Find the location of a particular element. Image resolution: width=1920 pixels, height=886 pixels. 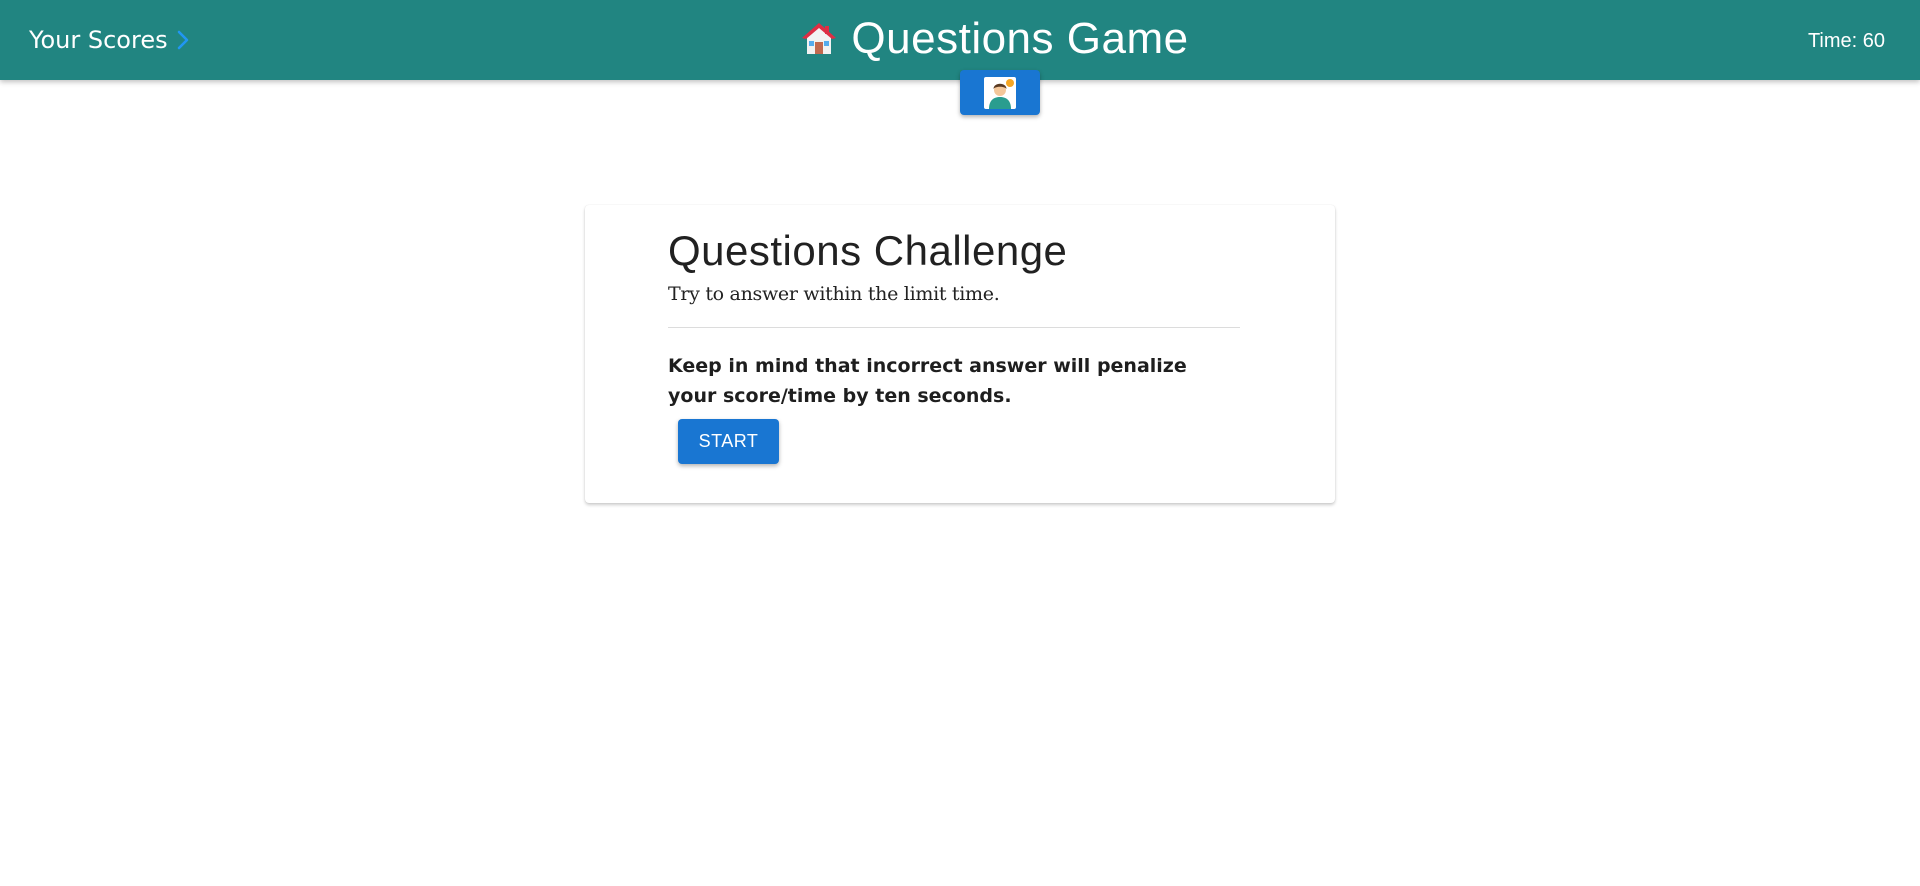

card-subtitle: Try to answer within the limit time. is located at coordinates (834, 294).